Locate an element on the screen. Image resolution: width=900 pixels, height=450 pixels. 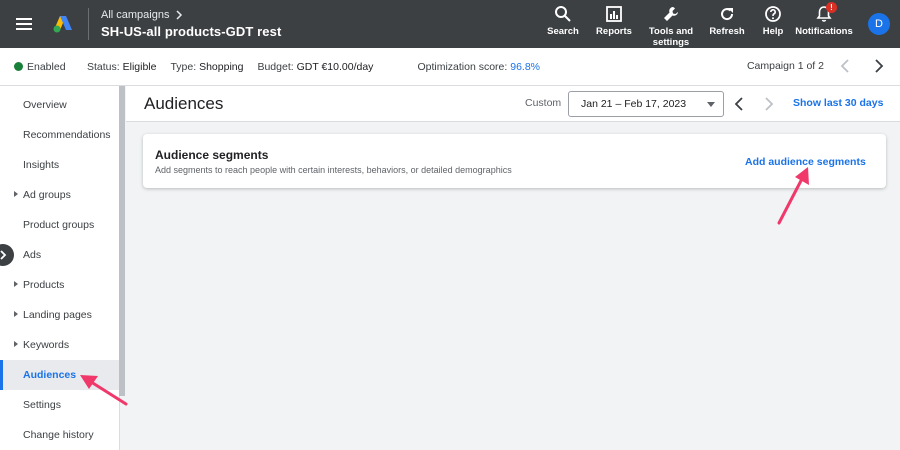
notifications-label: Notifications is located at coordinates (824, 31).